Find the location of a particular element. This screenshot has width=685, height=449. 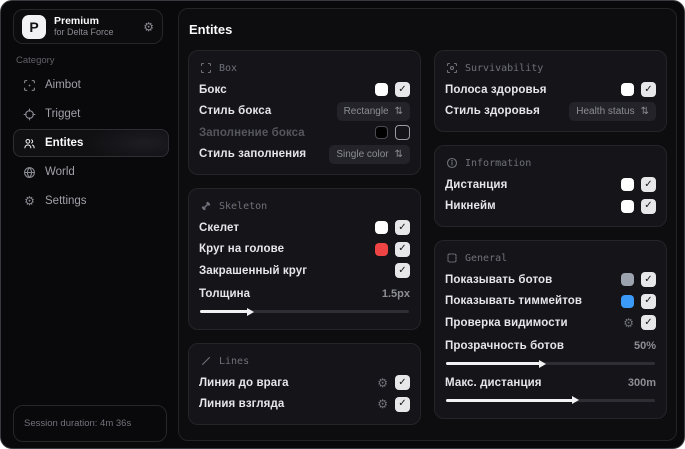

setting-row: Стиль здоровья Health status ⇅ is located at coordinates (550, 112).